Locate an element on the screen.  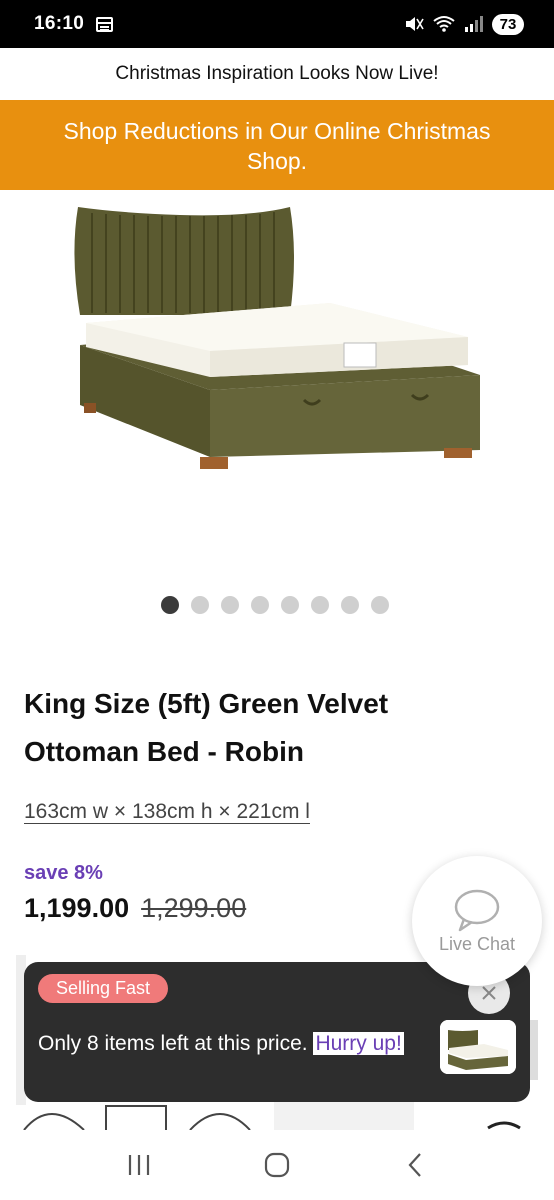
promo-banner-top: Christmas Inspiration Looks Now Live! is located at coordinates (277, 74).